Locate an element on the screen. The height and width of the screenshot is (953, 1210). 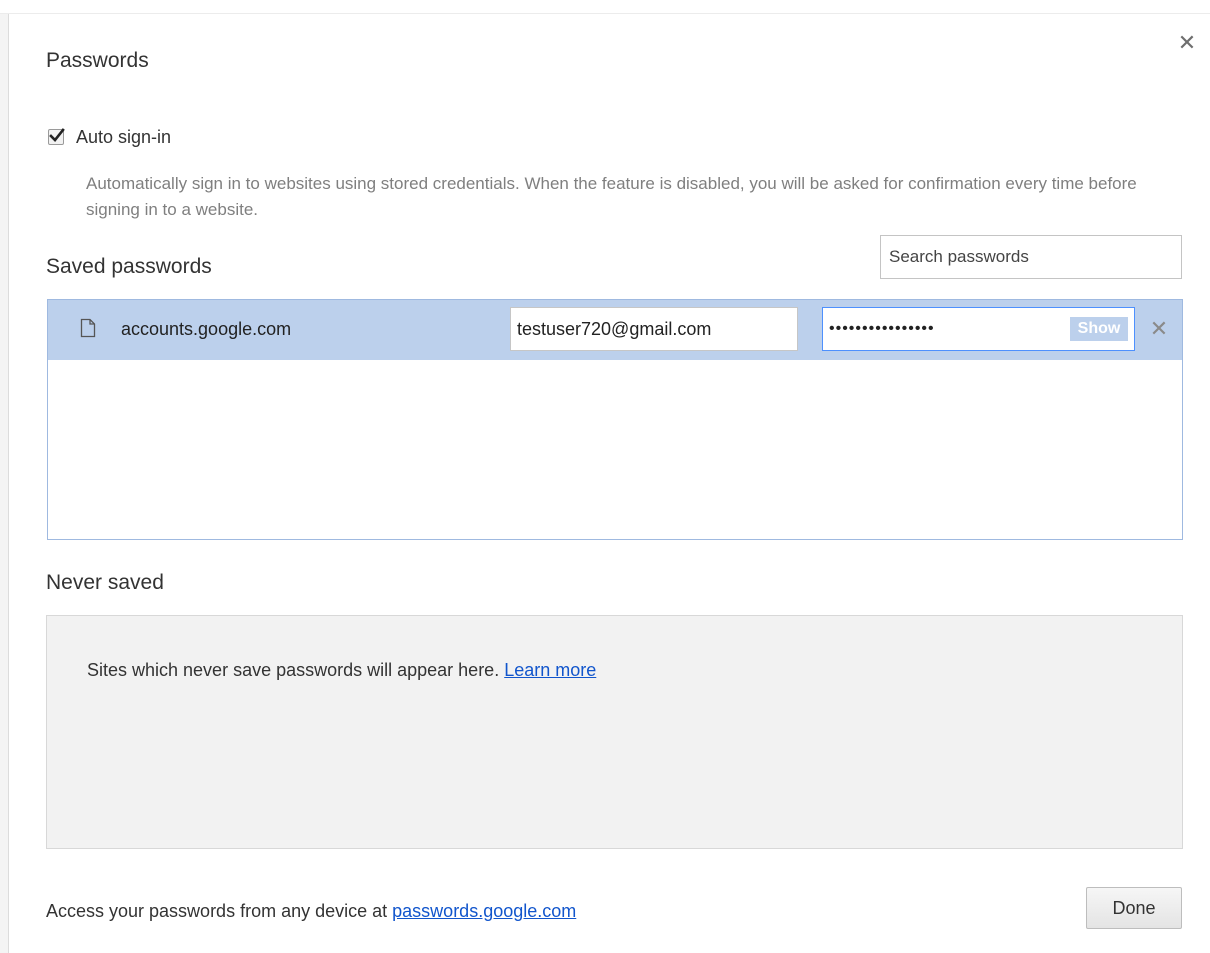
password-field: Show is located at coordinates (978, 329).